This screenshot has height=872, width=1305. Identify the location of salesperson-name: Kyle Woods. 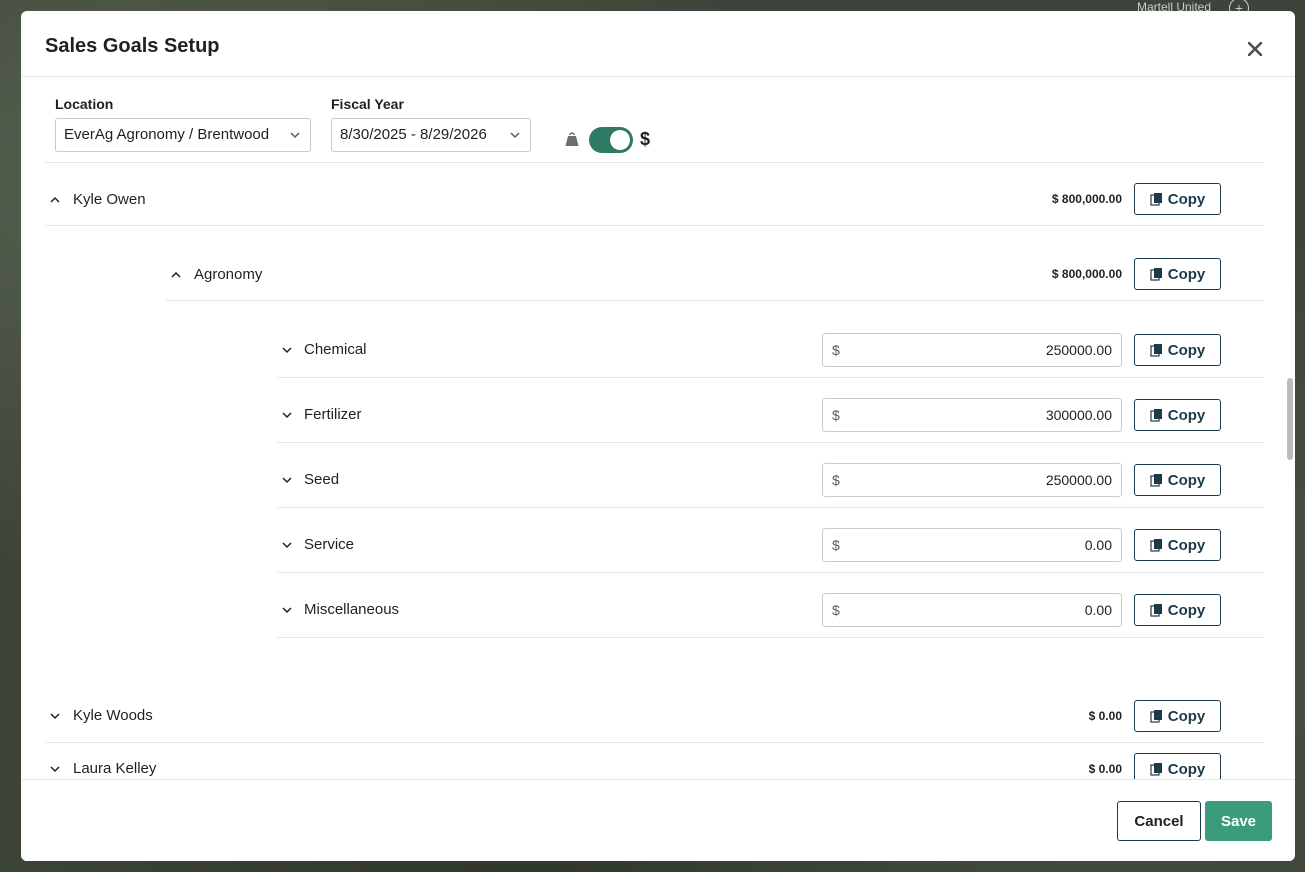
(113, 715).